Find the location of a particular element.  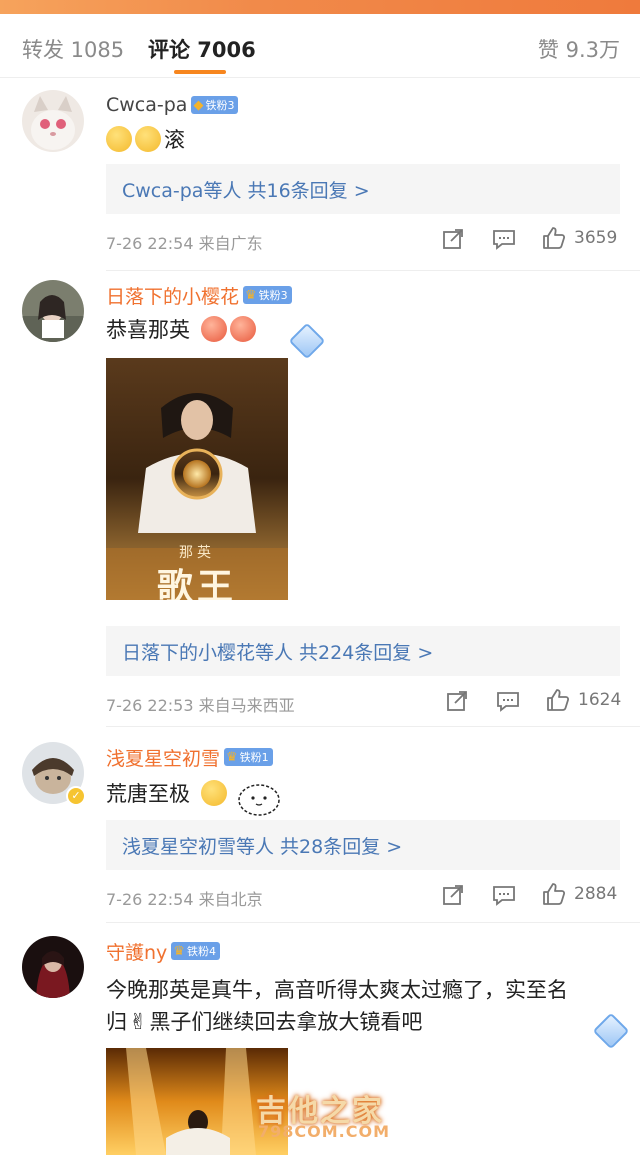

likes-count: 2884 is located at coordinates (596, 894).